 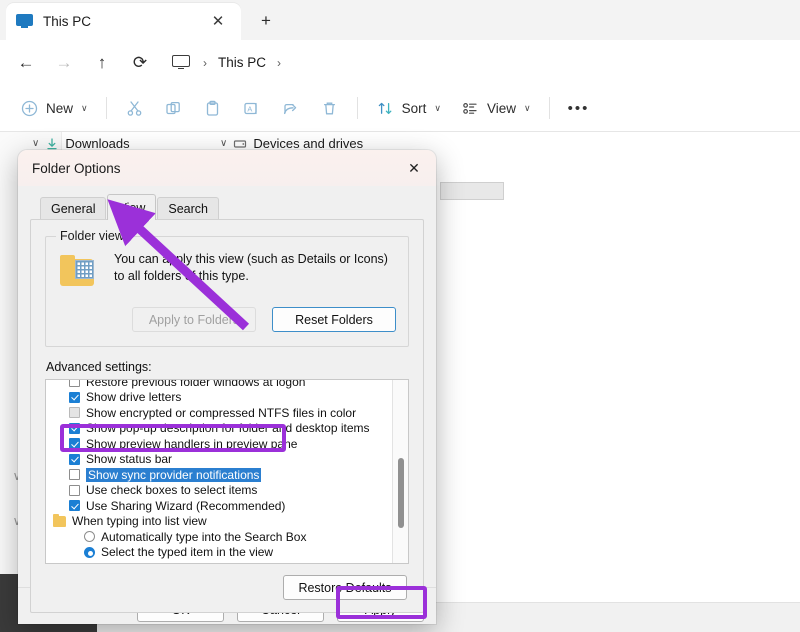 What do you see at coordinates (579, 108) in the screenshot?
I see `more-options-button: •••` at bounding box center [579, 108].